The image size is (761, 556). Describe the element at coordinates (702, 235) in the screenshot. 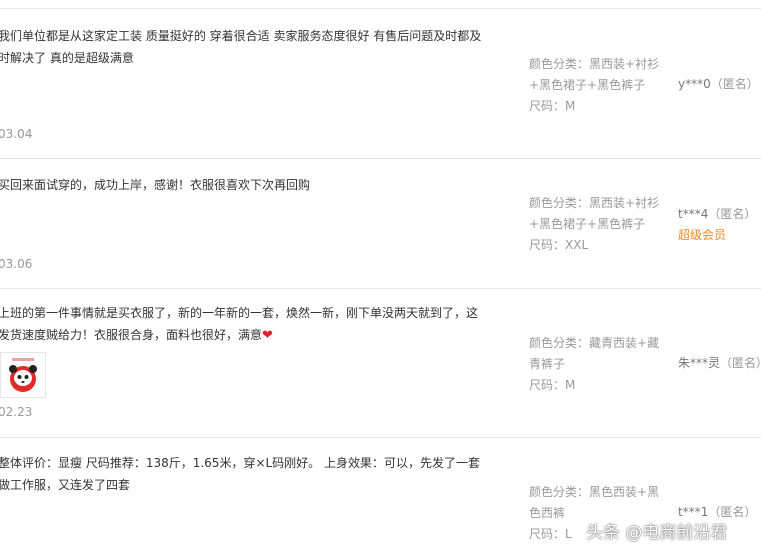

I see `vip-badge: 超级会员` at that location.